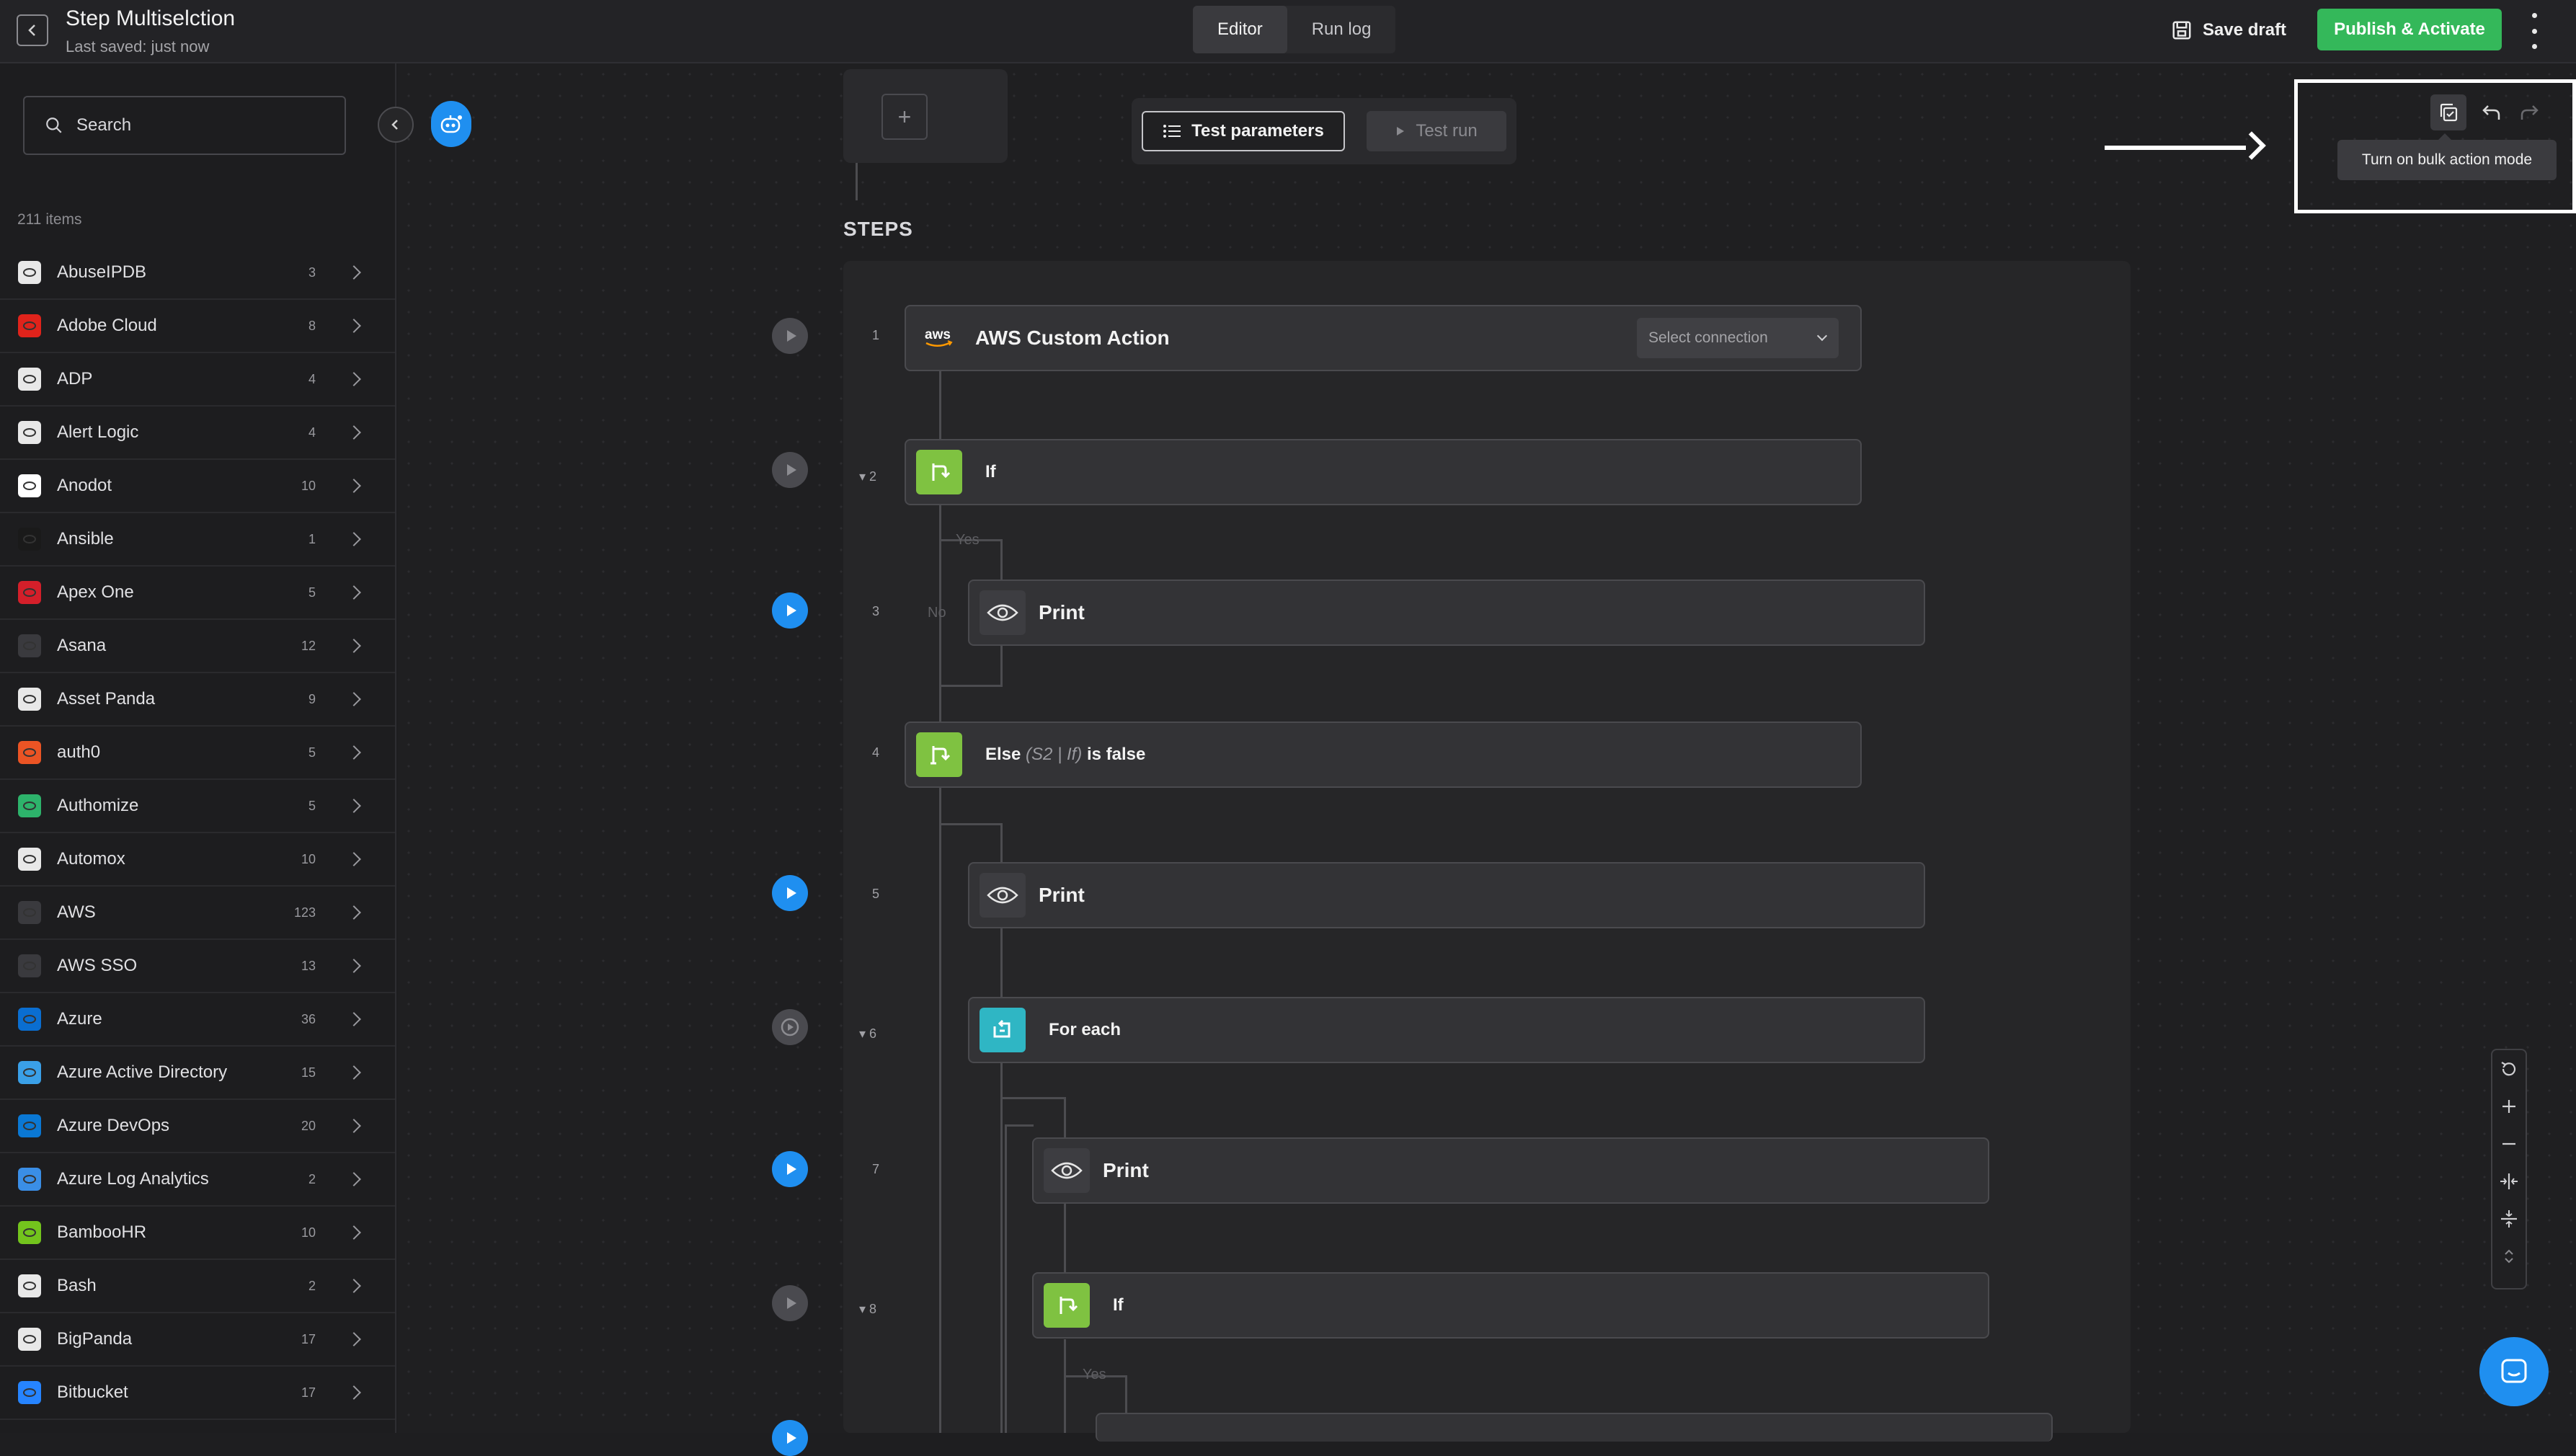 This screenshot has height=1456, width=2576. I want to click on step-number-collapsible: ▾ 8, so click(868, 1309).